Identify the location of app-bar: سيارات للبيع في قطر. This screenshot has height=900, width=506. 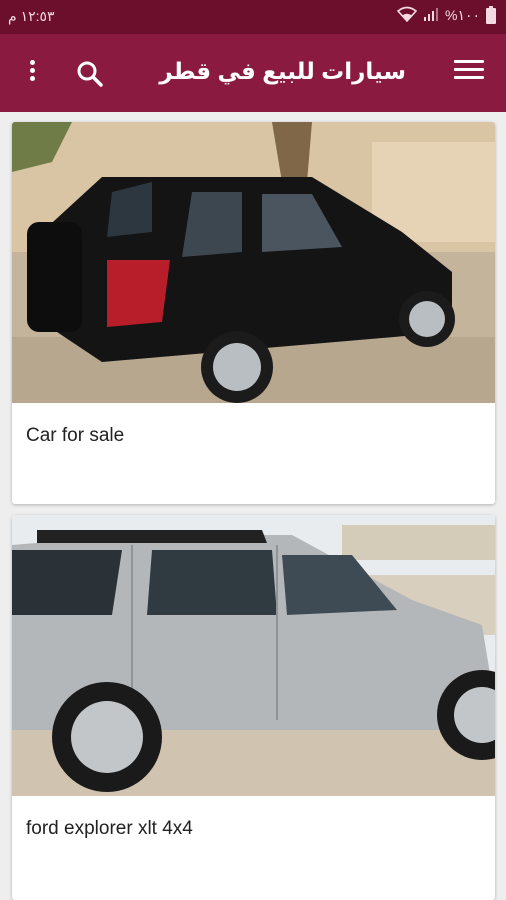
(253, 73).